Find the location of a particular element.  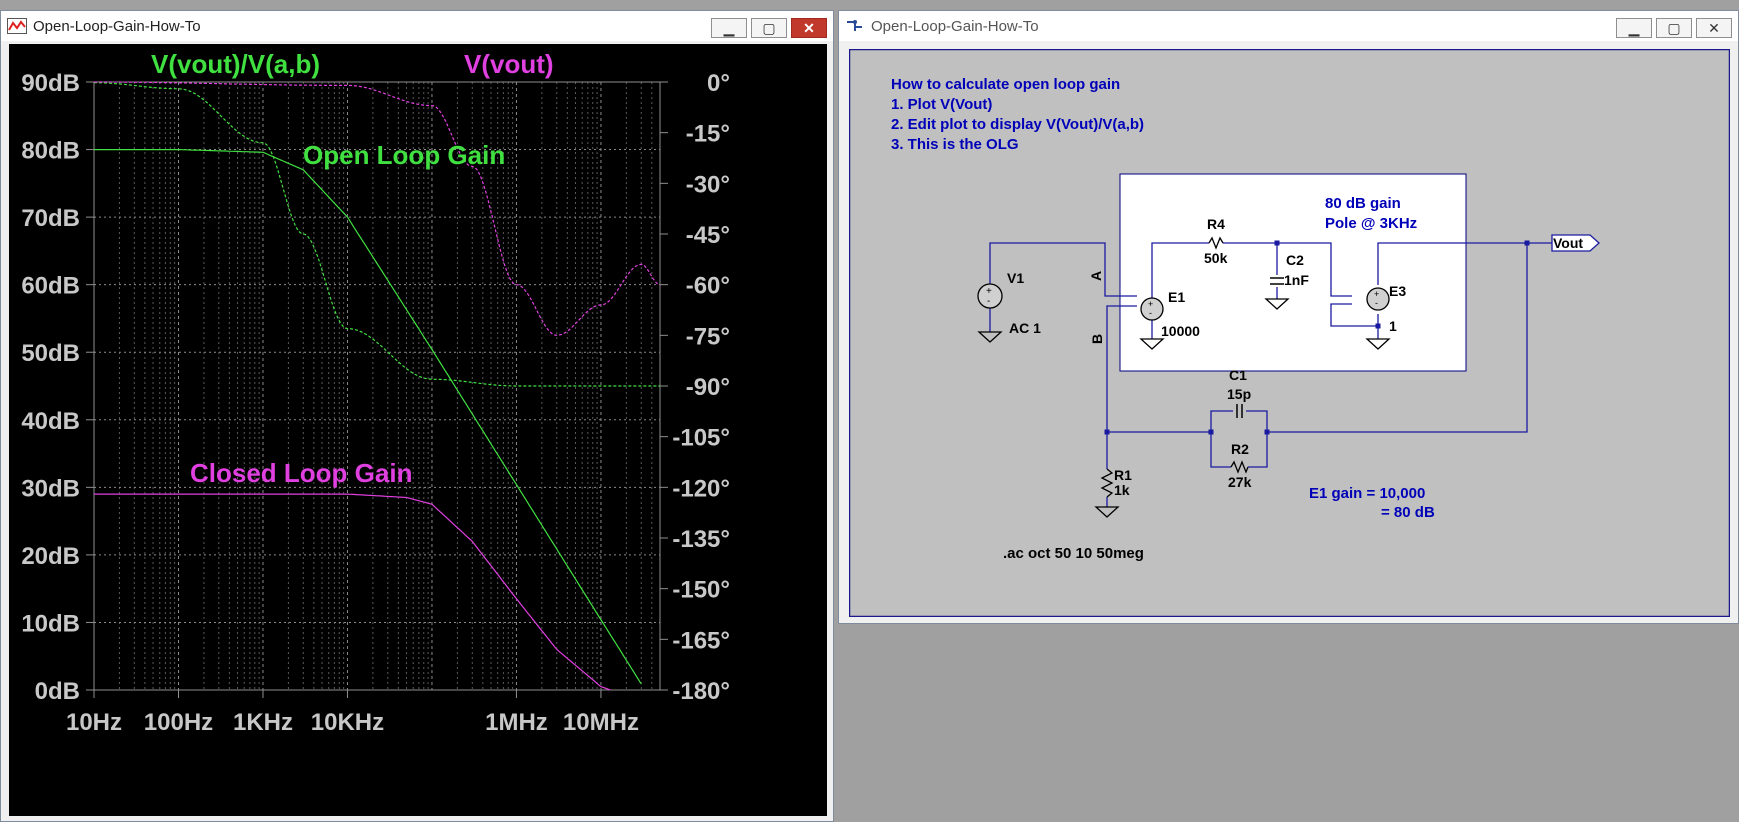

mdi-empty-area is located at coordinates (1288, 723).